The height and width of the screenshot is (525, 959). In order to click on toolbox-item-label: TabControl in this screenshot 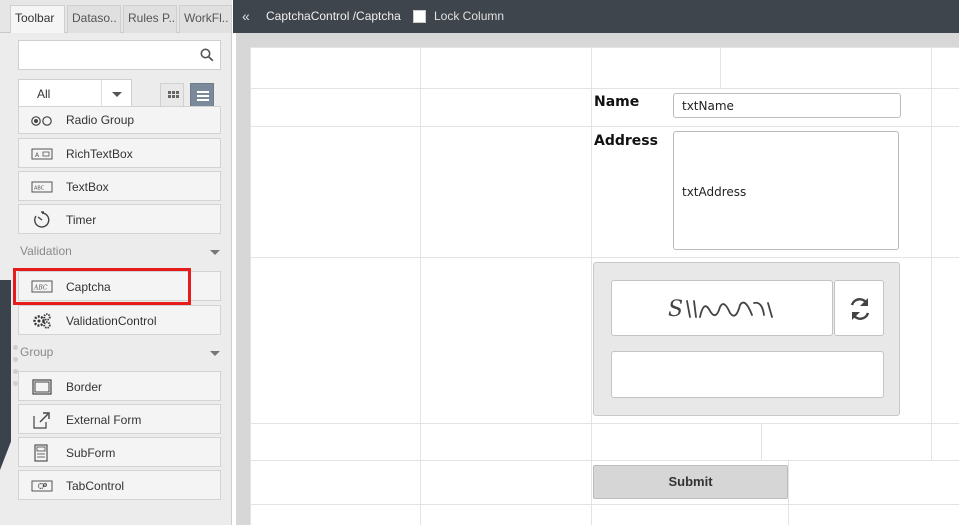, I will do `click(95, 486)`.